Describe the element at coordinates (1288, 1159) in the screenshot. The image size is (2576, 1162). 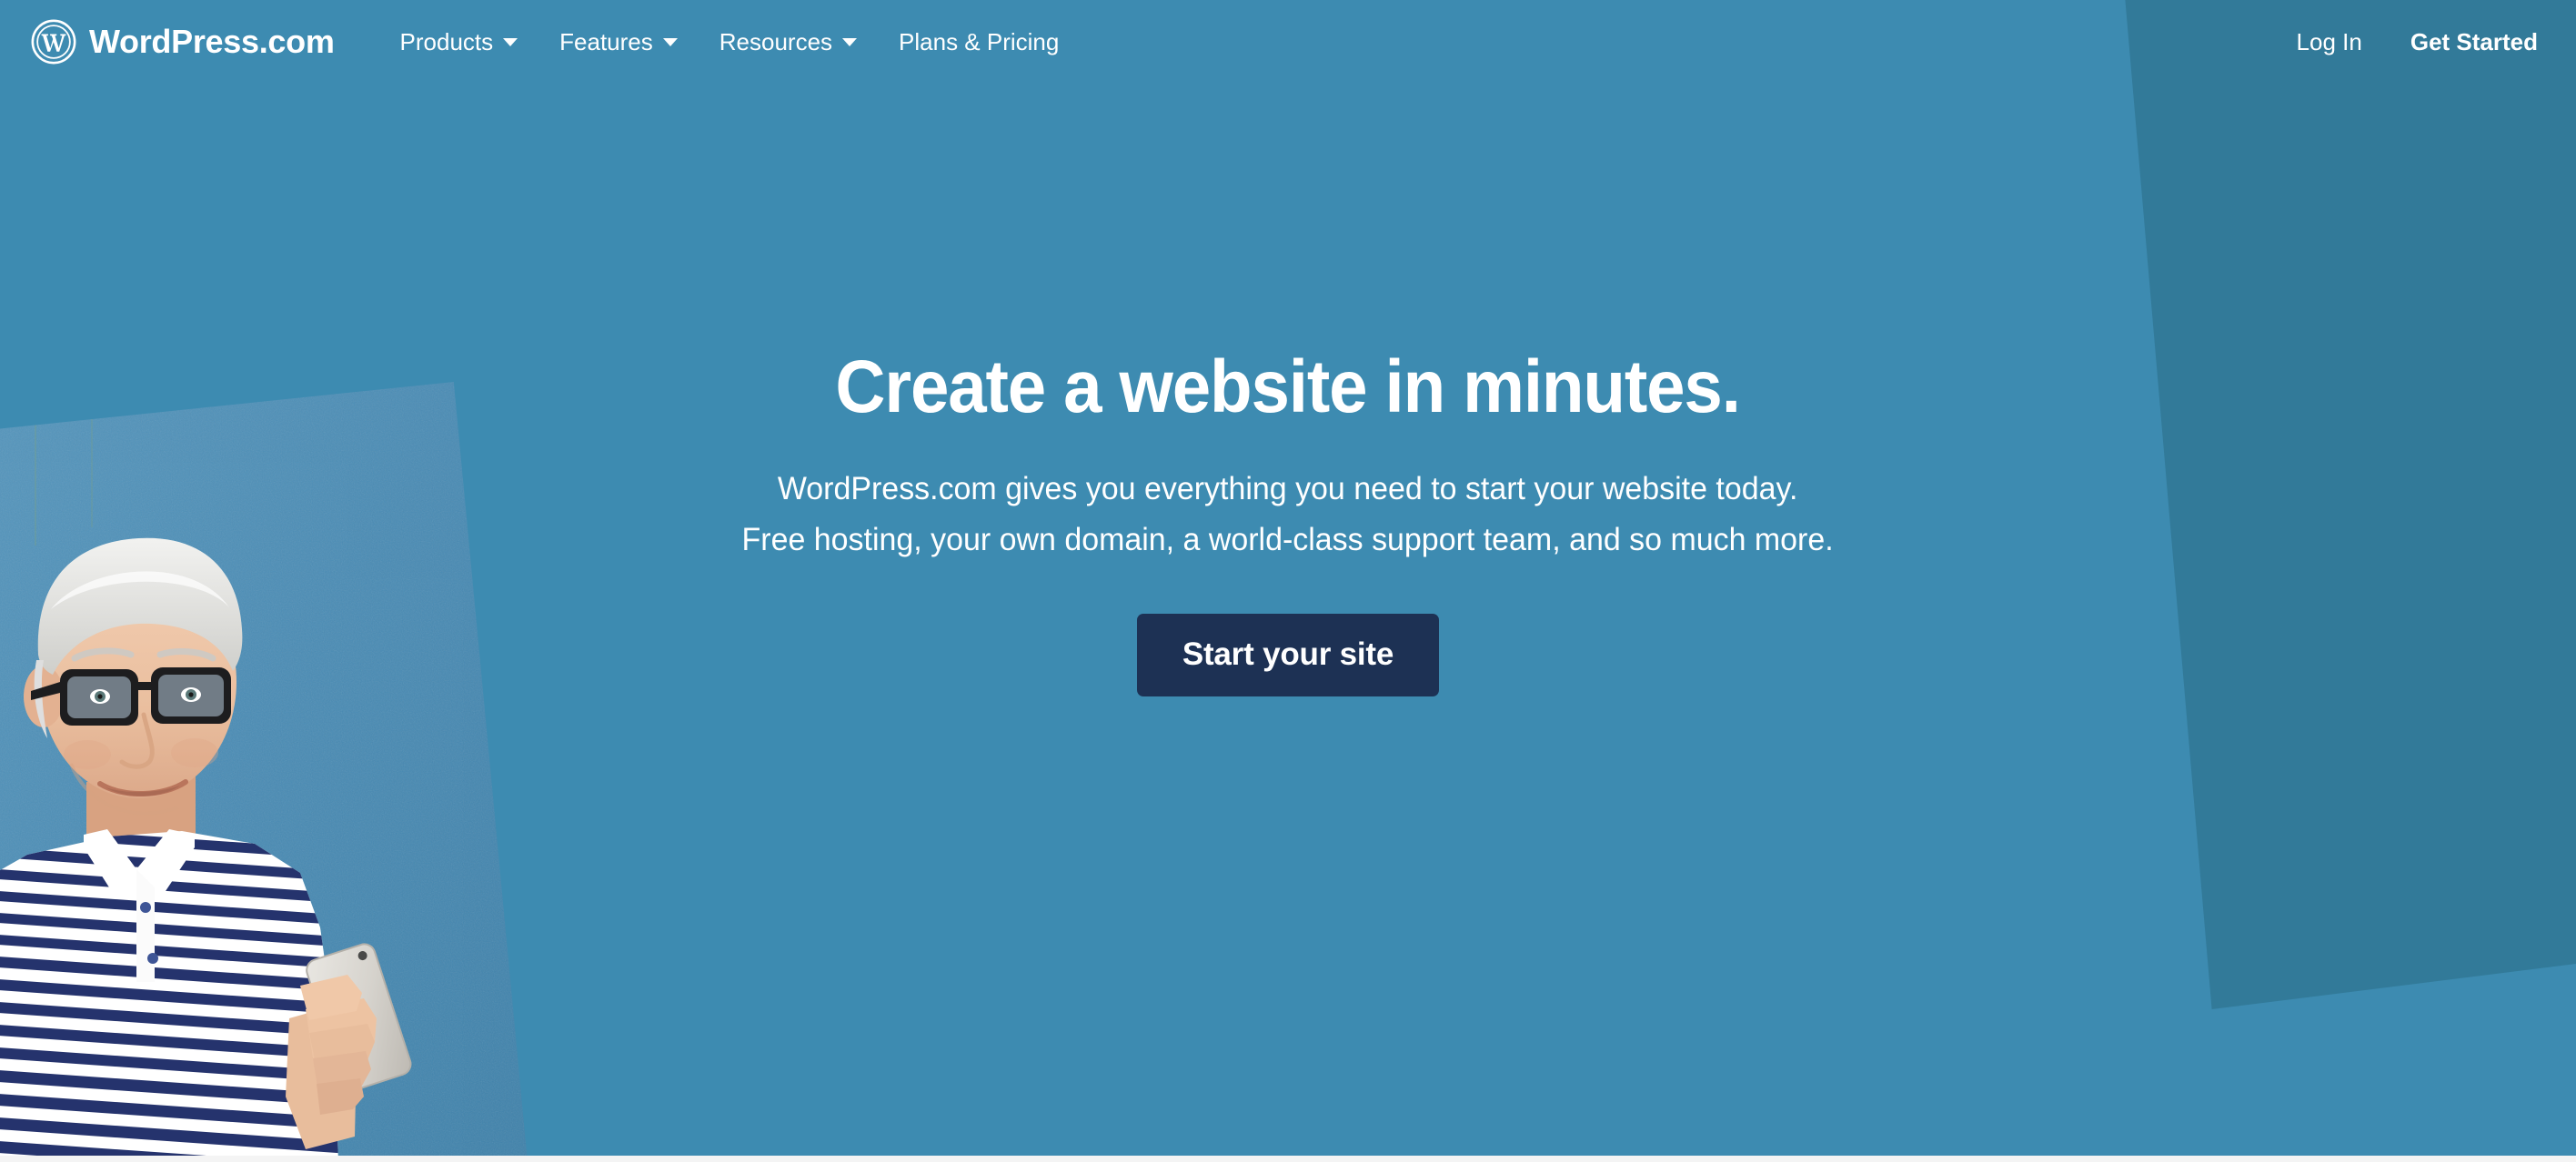
I see `page-bottom-edge` at that location.